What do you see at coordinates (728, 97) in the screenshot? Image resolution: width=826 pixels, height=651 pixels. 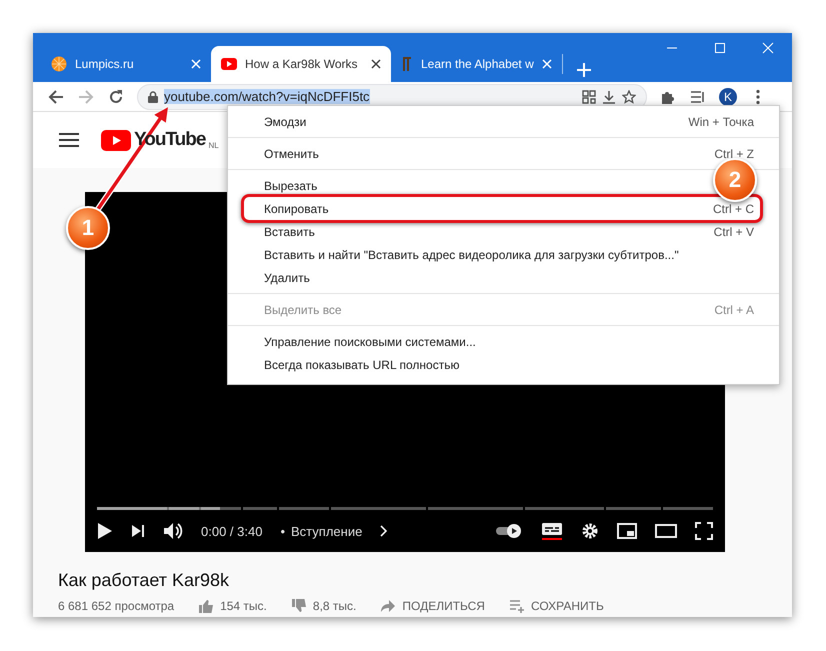 I see `avatar: K` at bounding box center [728, 97].